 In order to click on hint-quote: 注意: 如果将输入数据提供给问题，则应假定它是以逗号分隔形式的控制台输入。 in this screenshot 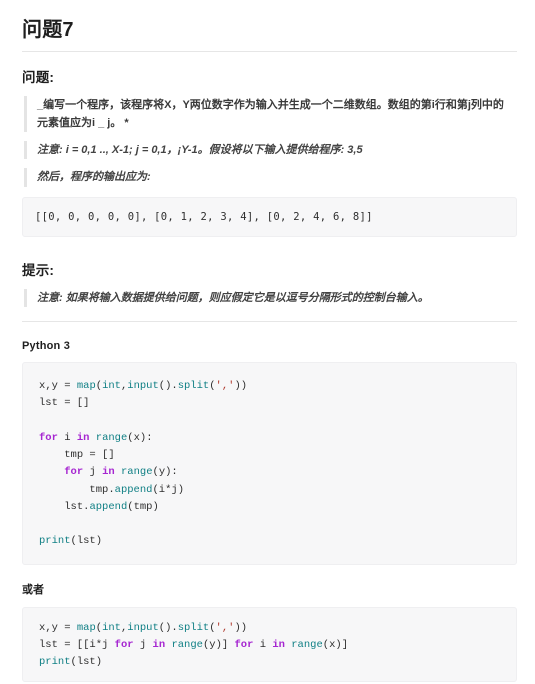, I will do `click(270, 297)`.